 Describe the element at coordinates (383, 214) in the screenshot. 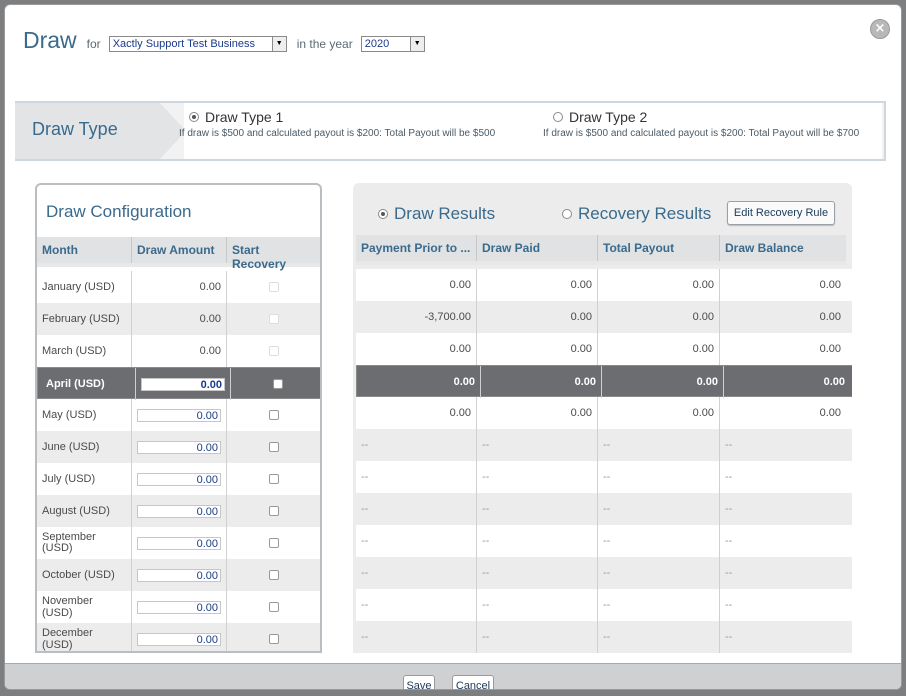

I see `draw-results-radio` at that location.